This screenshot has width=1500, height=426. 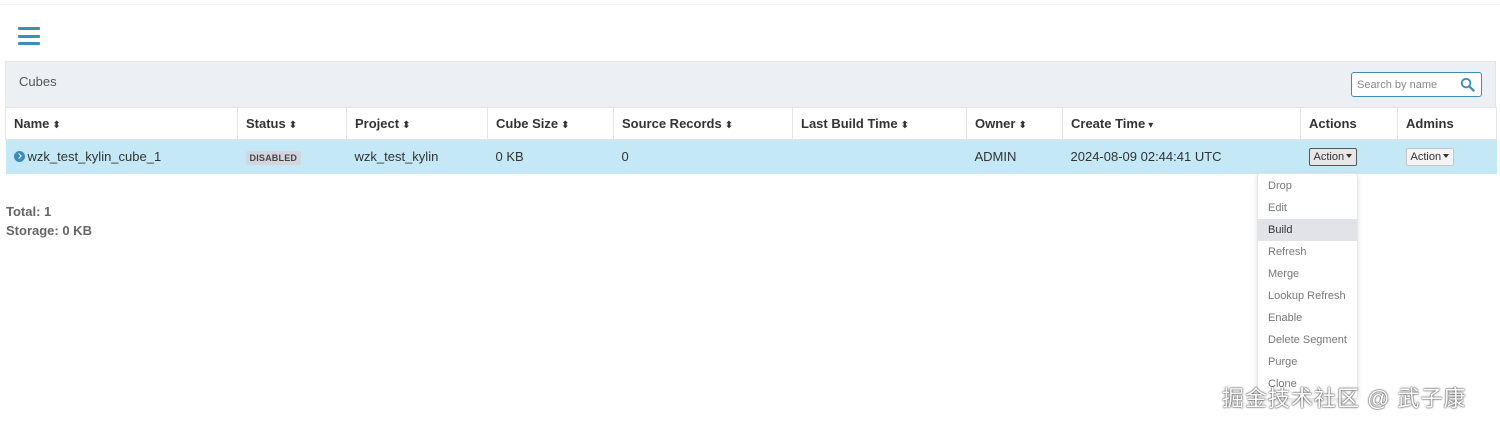 What do you see at coordinates (1181, 123) in the screenshot?
I see `column-header-create-time: Create Time ▾` at bounding box center [1181, 123].